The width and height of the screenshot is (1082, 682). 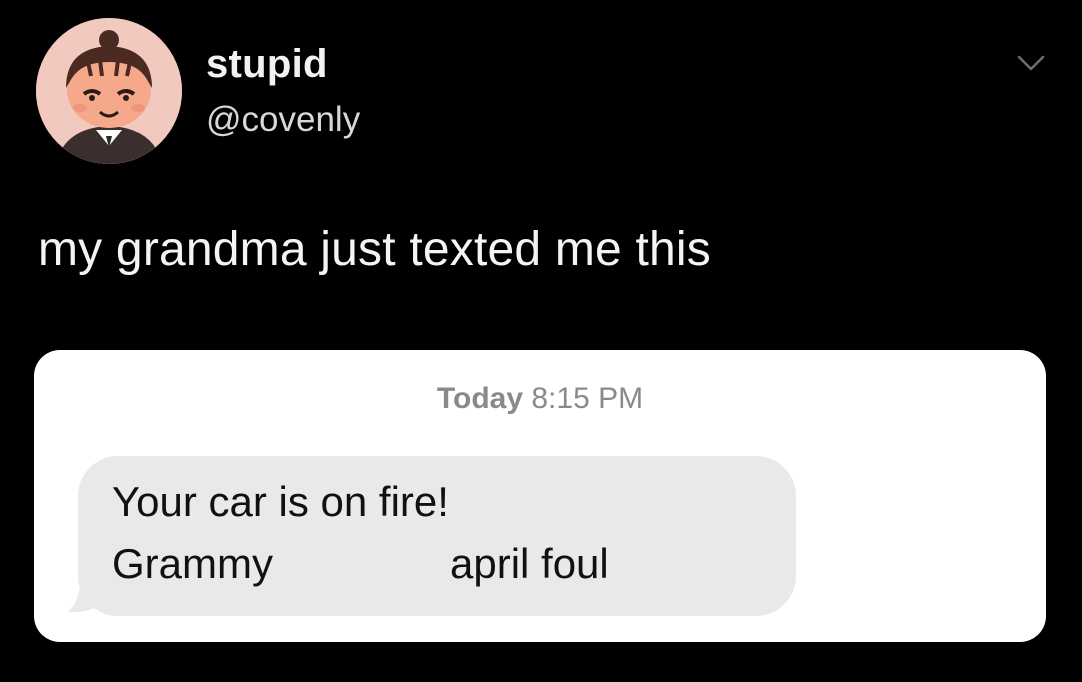 I want to click on message-line-1: Your car is on fire!, so click(x=280, y=501).